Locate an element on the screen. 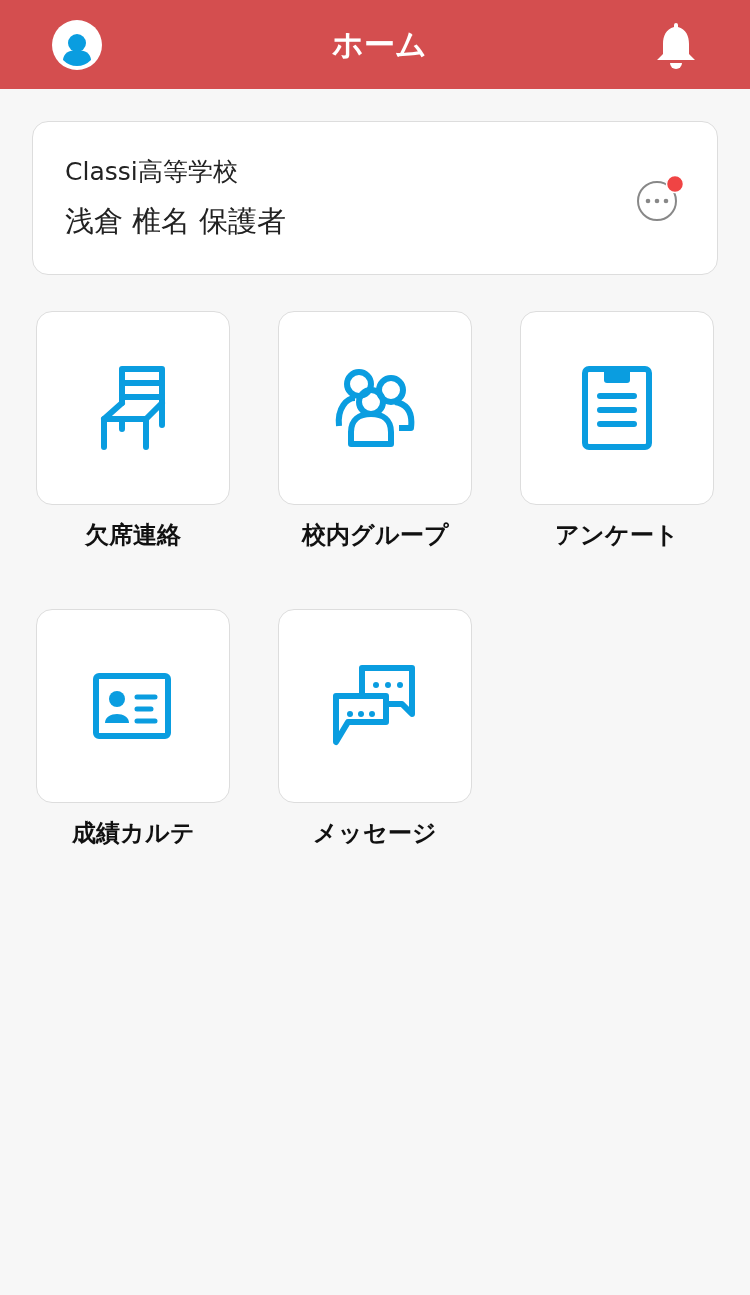 This screenshot has width=750, height=1295. bell-icon is located at coordinates (676, 44).